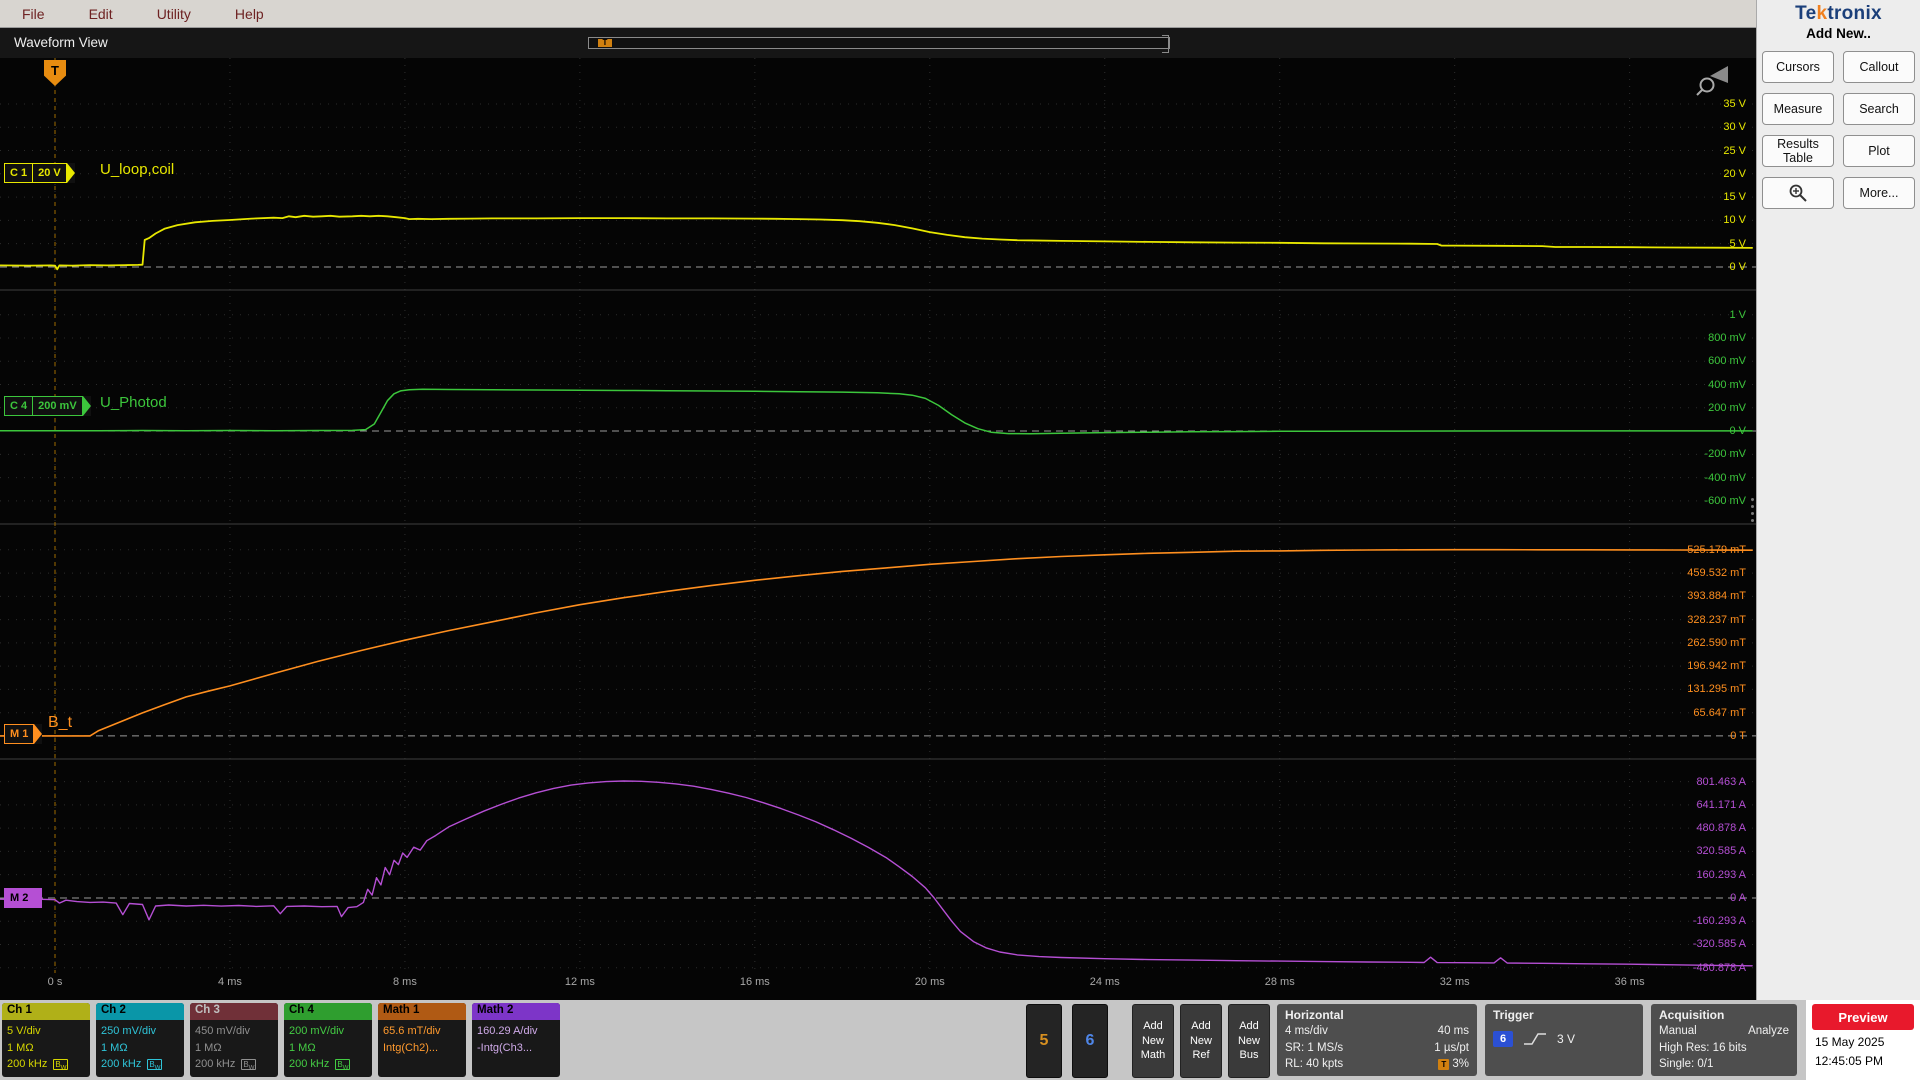 The height and width of the screenshot is (1080, 1920). I want to click on acquisition-value: Manual, so click(1678, 1031).